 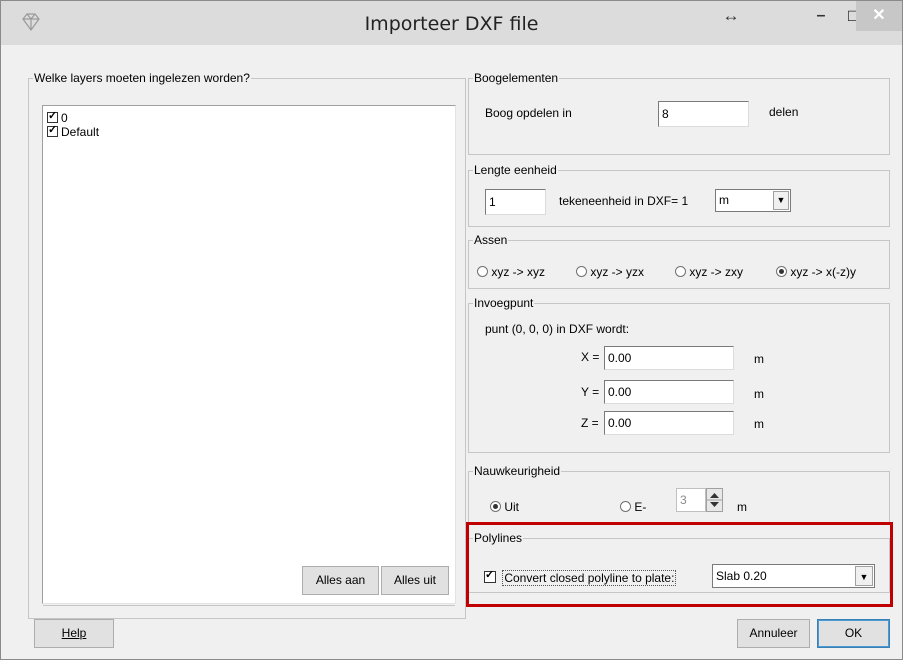 I want to click on axes-option-label: xyz -> yzx, so click(x=617, y=272).